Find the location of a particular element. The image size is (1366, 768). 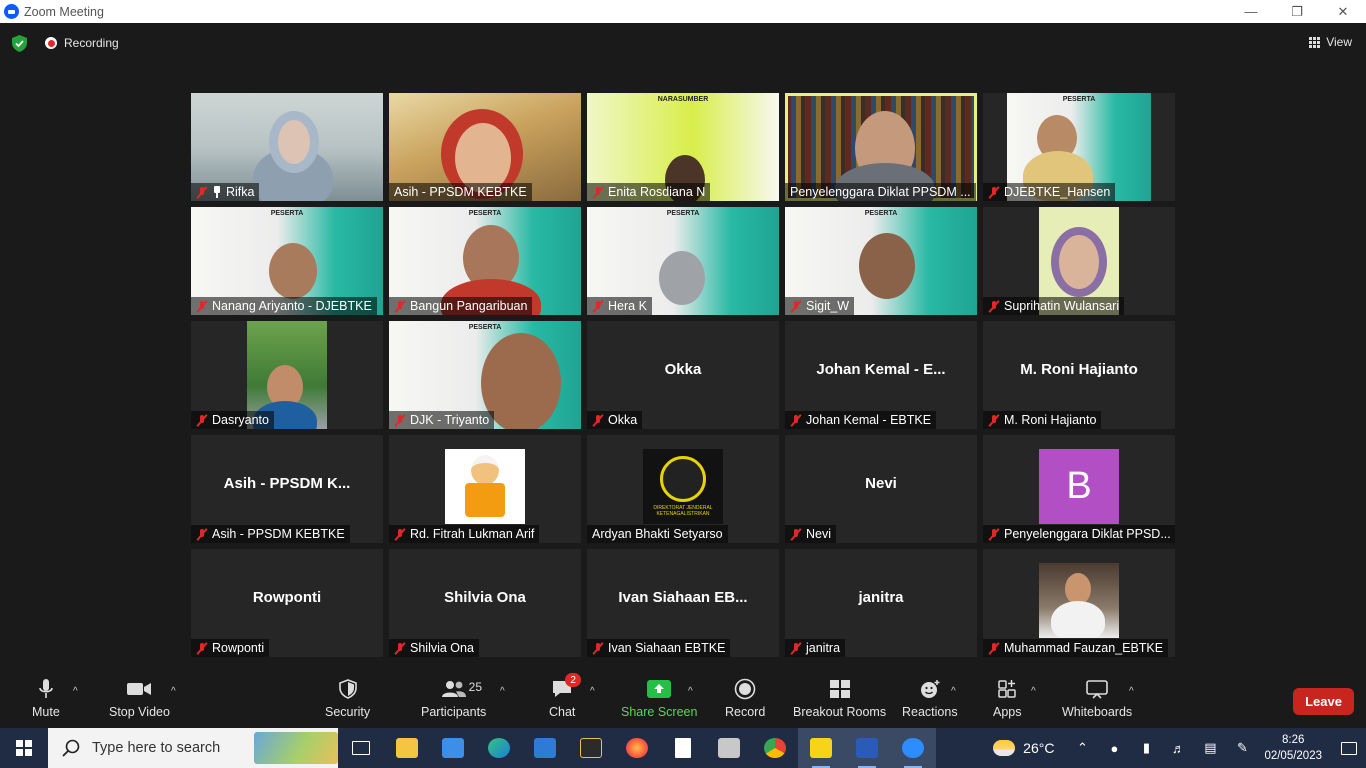

stop-video-button: Stop Video is located at coordinates (139, 698).